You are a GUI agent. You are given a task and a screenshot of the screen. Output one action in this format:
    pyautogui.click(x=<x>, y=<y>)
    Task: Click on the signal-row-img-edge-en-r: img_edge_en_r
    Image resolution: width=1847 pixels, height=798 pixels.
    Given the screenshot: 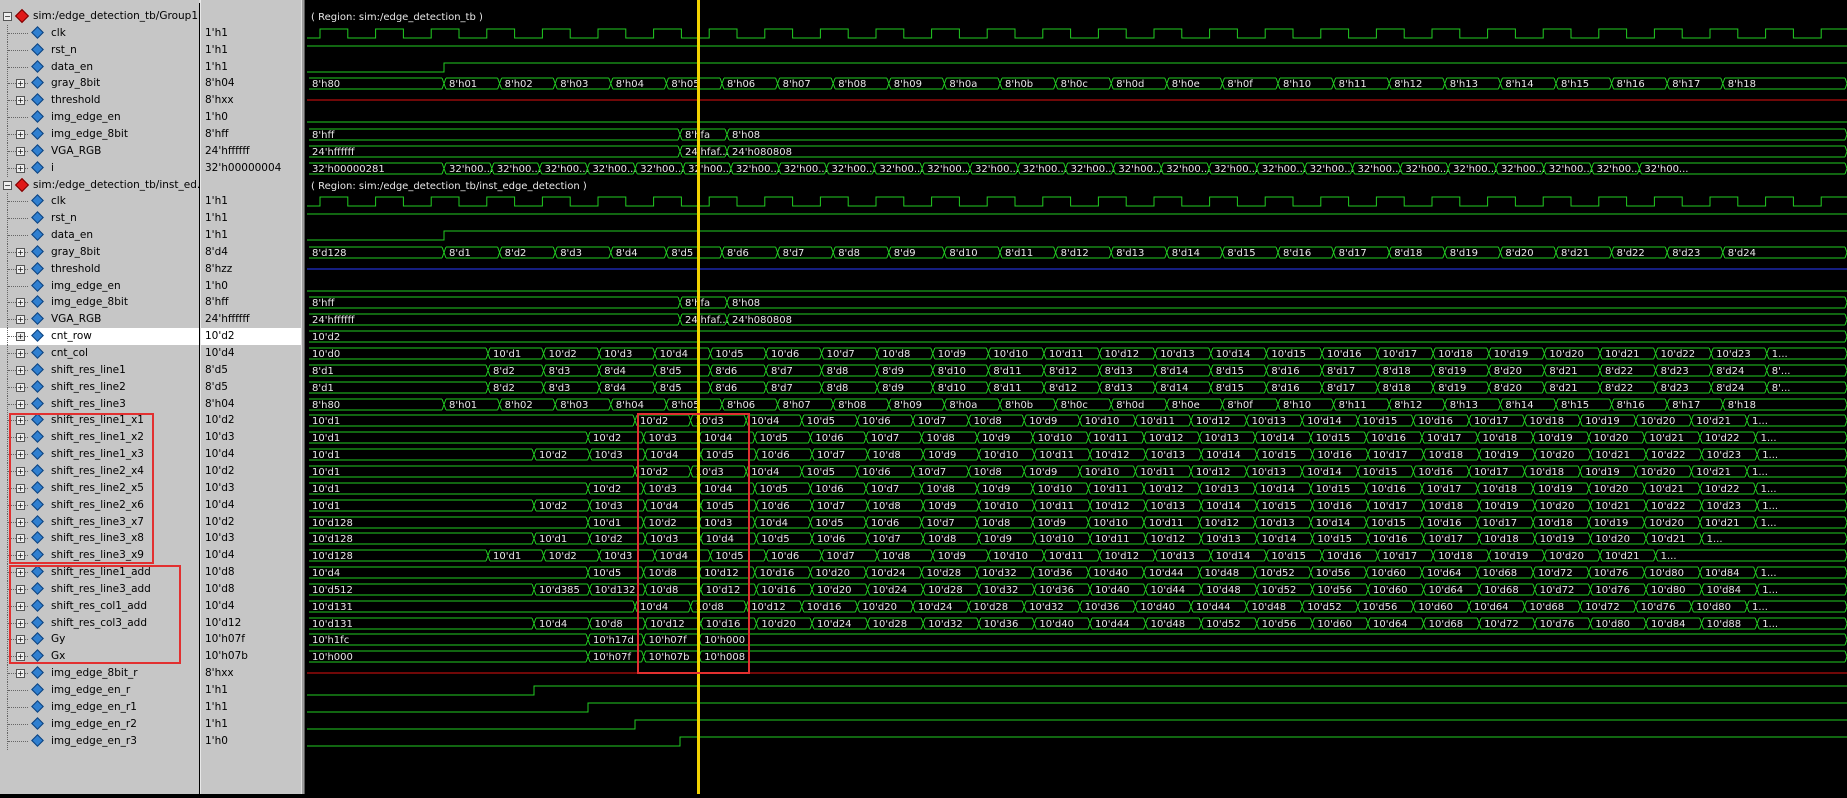 What is the action you would take?
    pyautogui.click(x=99, y=690)
    